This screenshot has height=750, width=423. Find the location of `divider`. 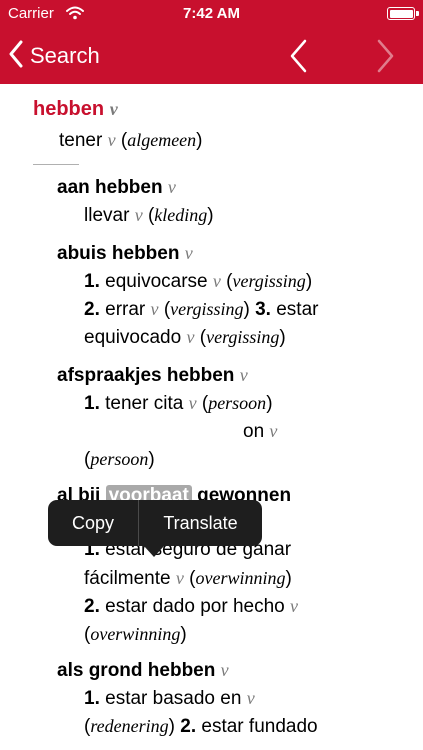

divider is located at coordinates (56, 164).